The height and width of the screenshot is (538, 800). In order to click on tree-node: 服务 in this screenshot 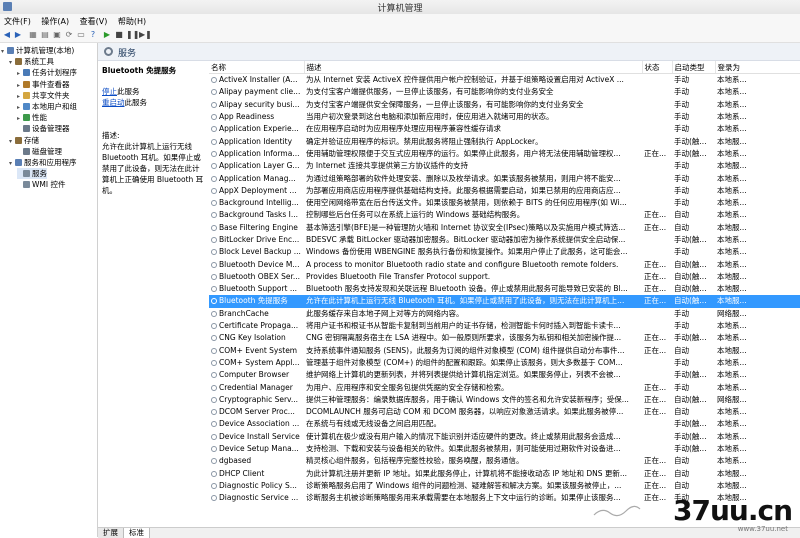, I will do `click(32, 174)`.